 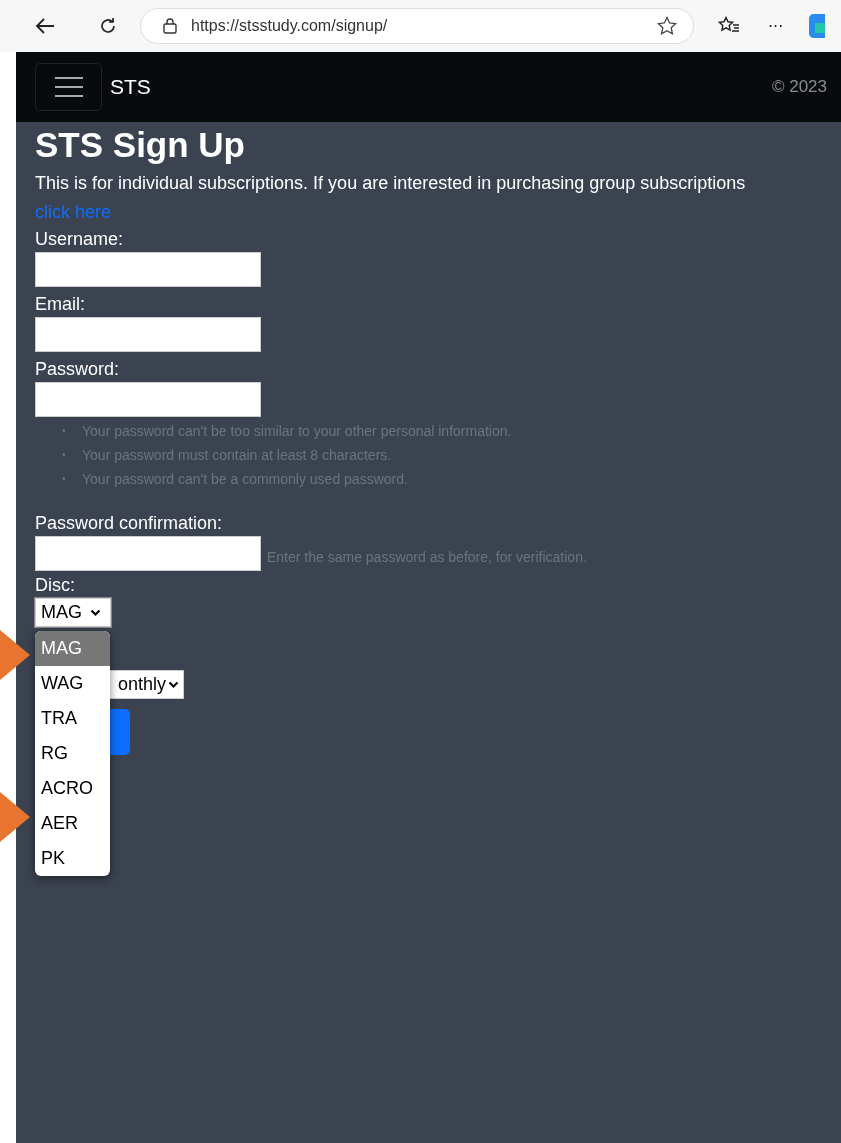 What do you see at coordinates (55, 585) in the screenshot?
I see `field-label: Disc:` at bounding box center [55, 585].